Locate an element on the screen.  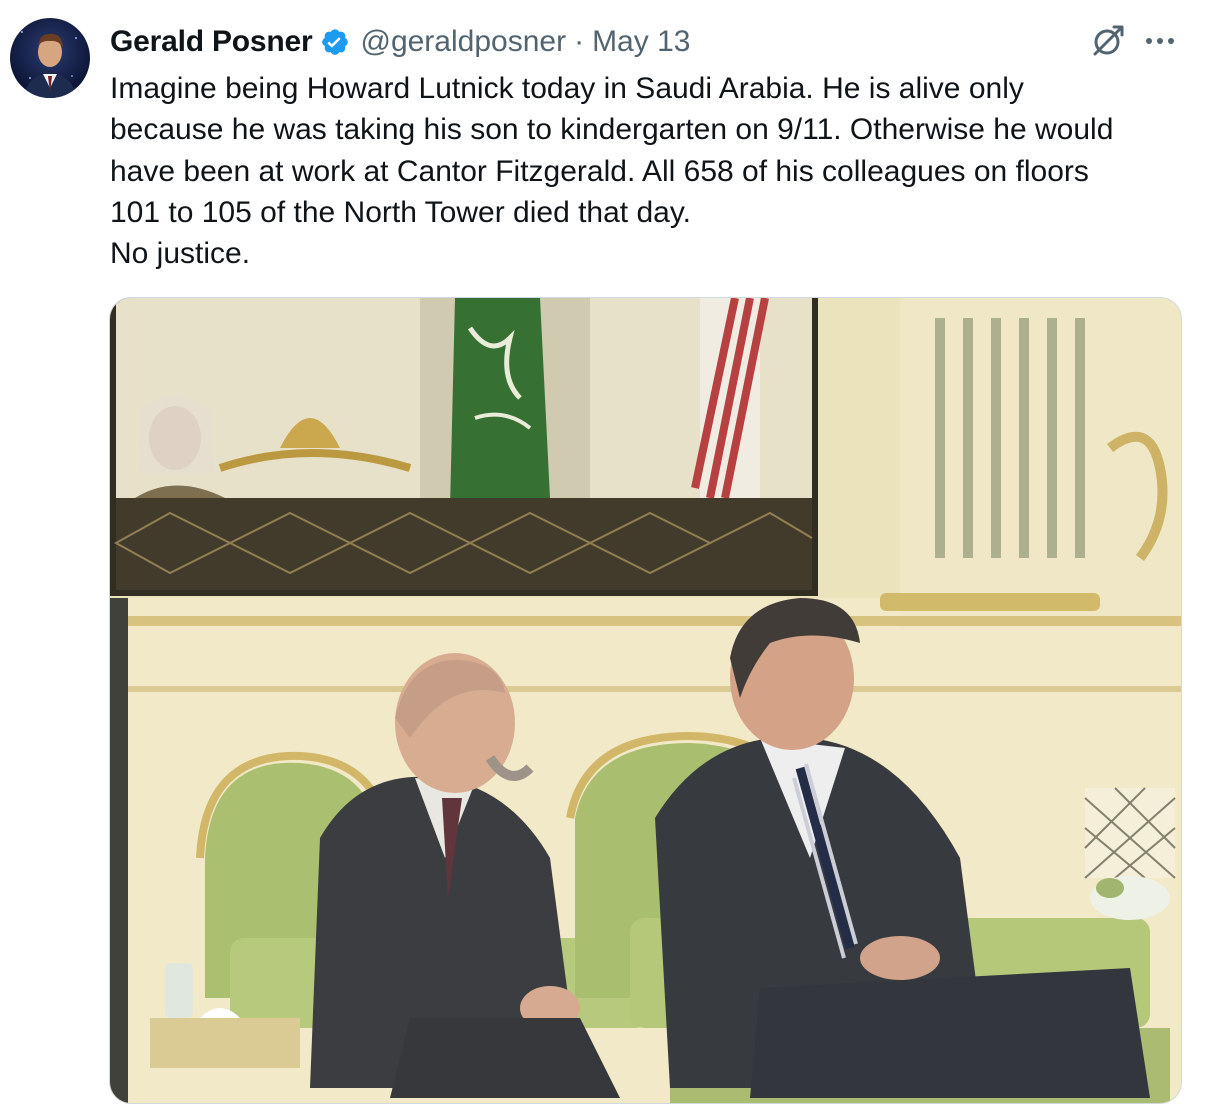
tweet-date: May 13 is located at coordinates (641, 42).